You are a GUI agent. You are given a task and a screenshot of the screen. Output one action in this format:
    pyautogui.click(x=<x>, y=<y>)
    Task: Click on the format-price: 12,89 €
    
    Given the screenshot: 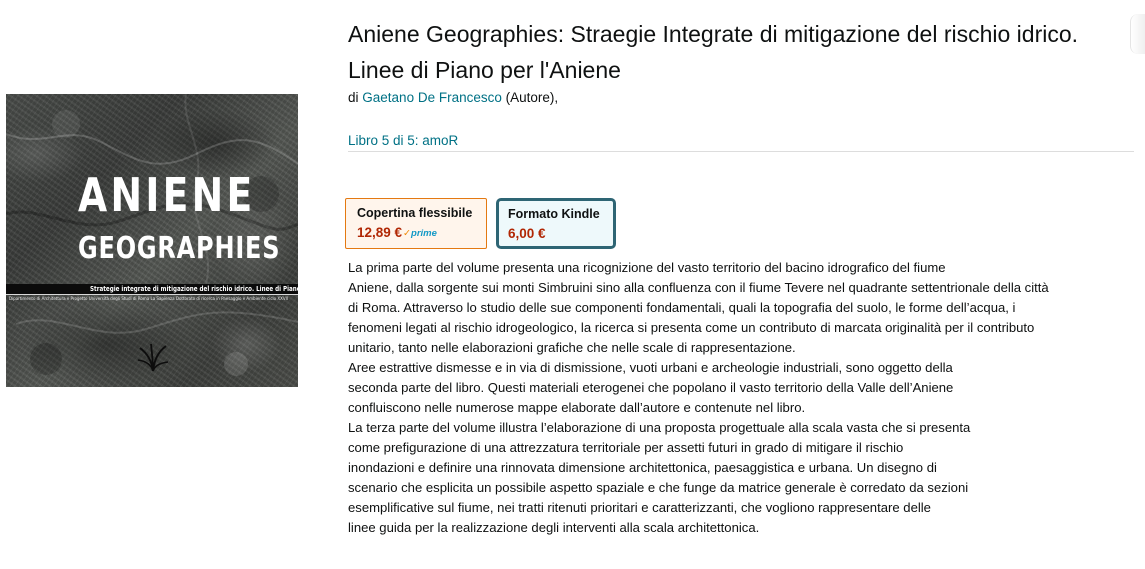 What is the action you would take?
    pyautogui.click(x=380, y=232)
    